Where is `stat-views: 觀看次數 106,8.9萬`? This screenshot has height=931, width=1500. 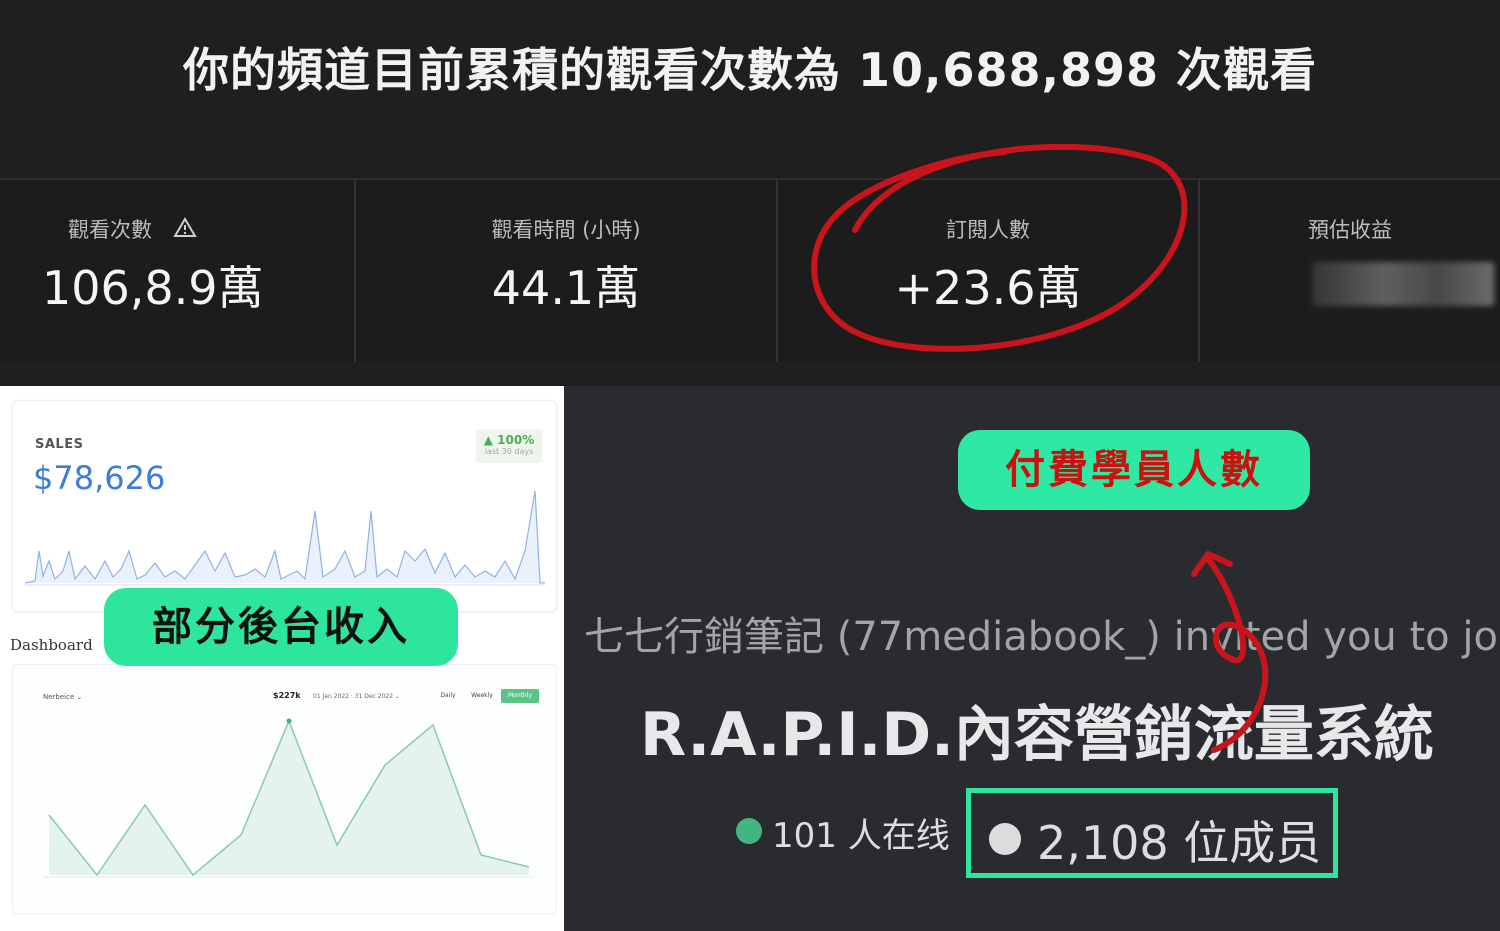 stat-views: 觀看次數 106,8.9萬 is located at coordinates (178, 271).